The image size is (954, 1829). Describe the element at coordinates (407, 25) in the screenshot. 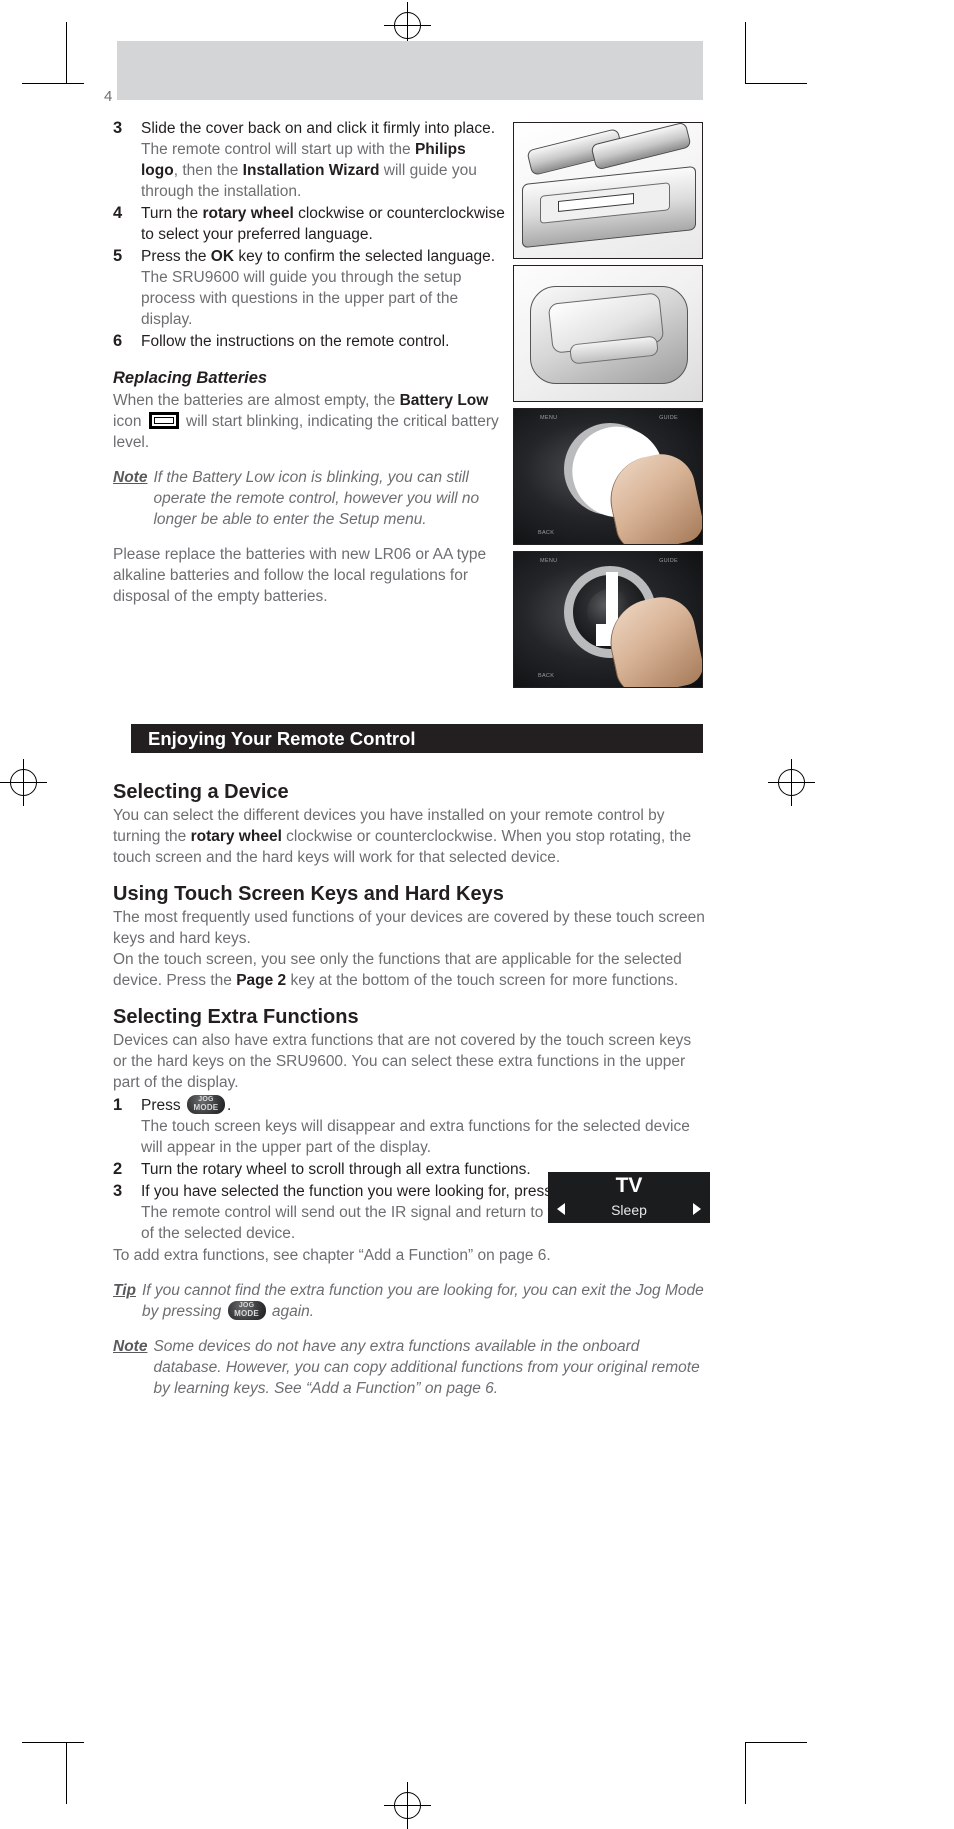

I see `registration-mark-top` at that location.